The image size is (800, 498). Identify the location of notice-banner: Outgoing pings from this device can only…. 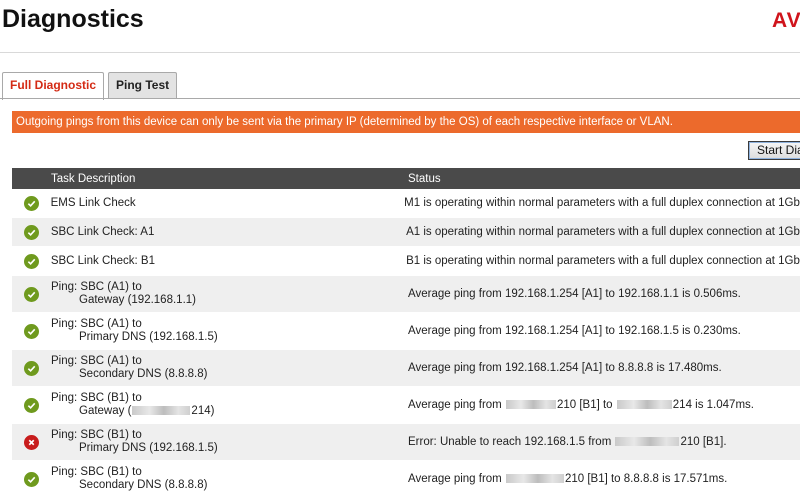
(406, 122).